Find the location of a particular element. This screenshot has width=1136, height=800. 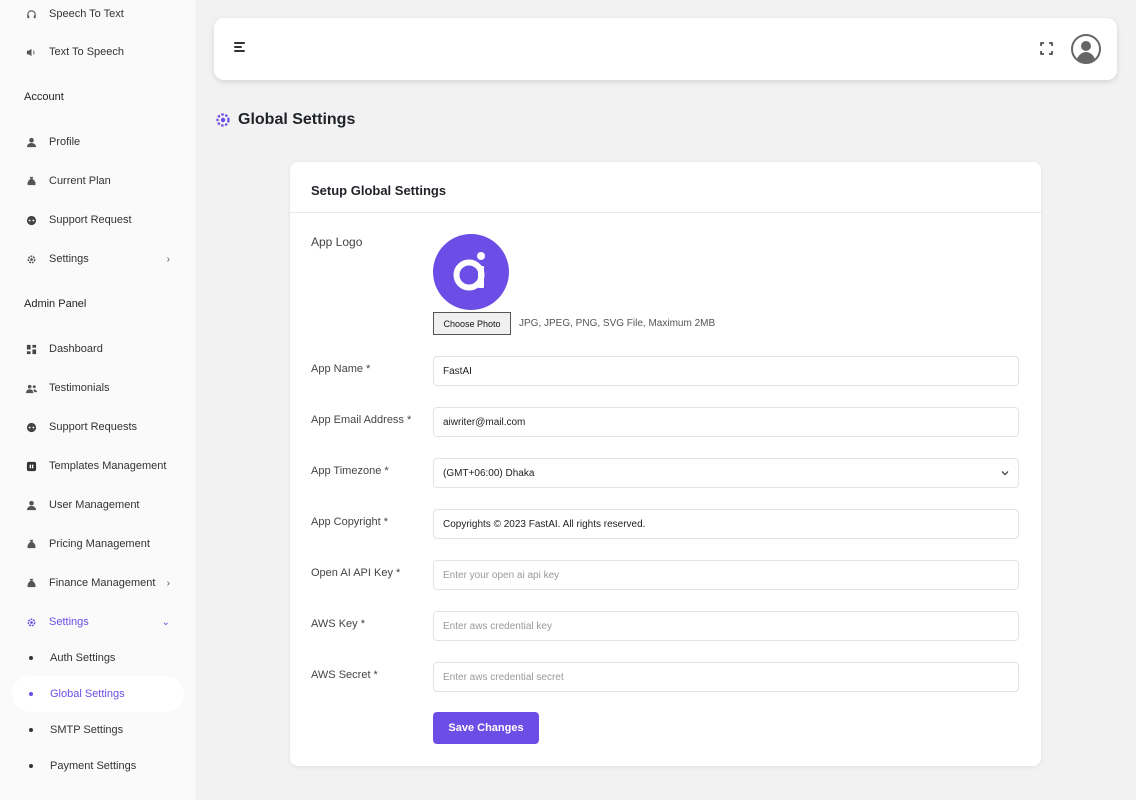

sidebar-item-speech-to-text: Speech To Text is located at coordinates (98, 16).